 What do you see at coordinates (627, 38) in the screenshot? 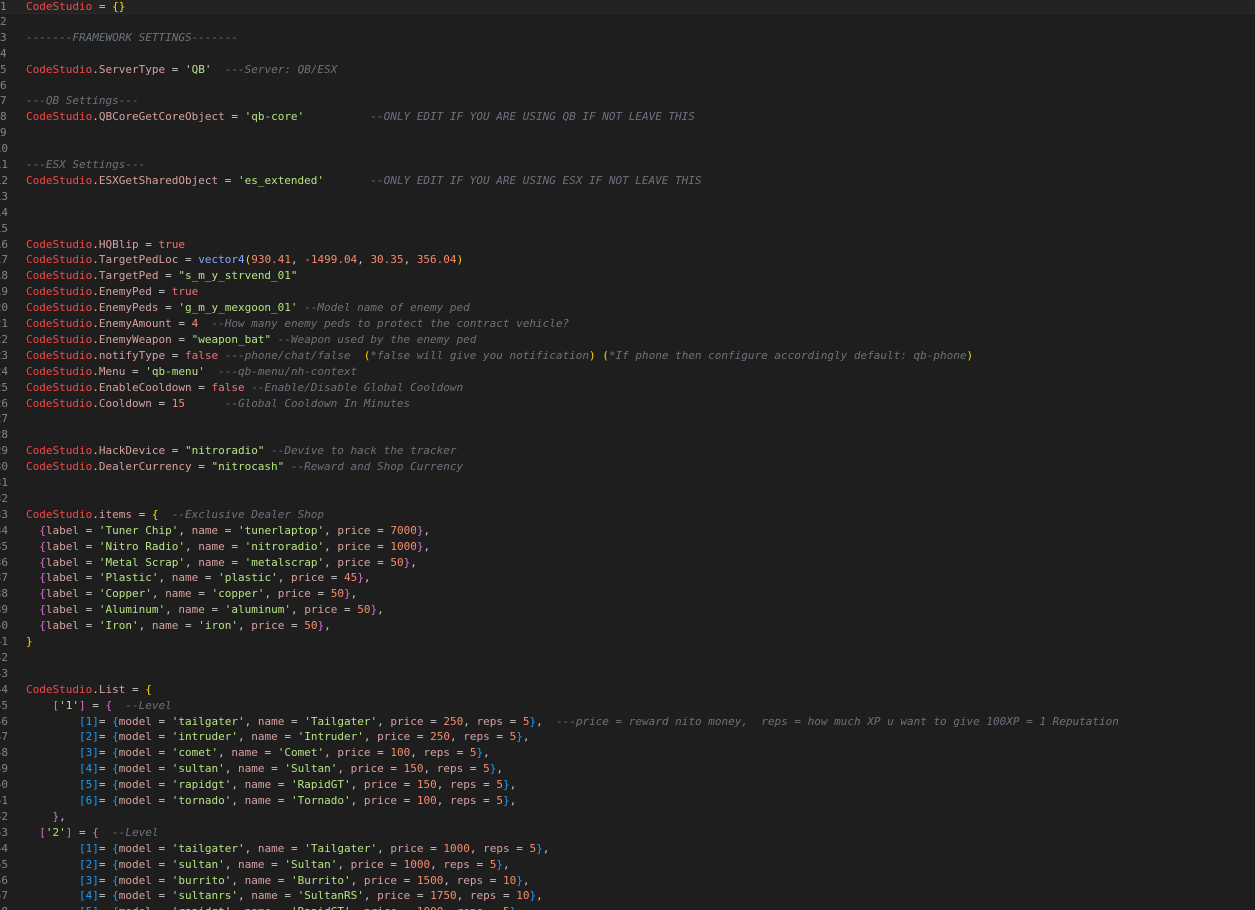
I see `code-line: 3 -------FRAMEWORK SETTINGS-------` at bounding box center [627, 38].